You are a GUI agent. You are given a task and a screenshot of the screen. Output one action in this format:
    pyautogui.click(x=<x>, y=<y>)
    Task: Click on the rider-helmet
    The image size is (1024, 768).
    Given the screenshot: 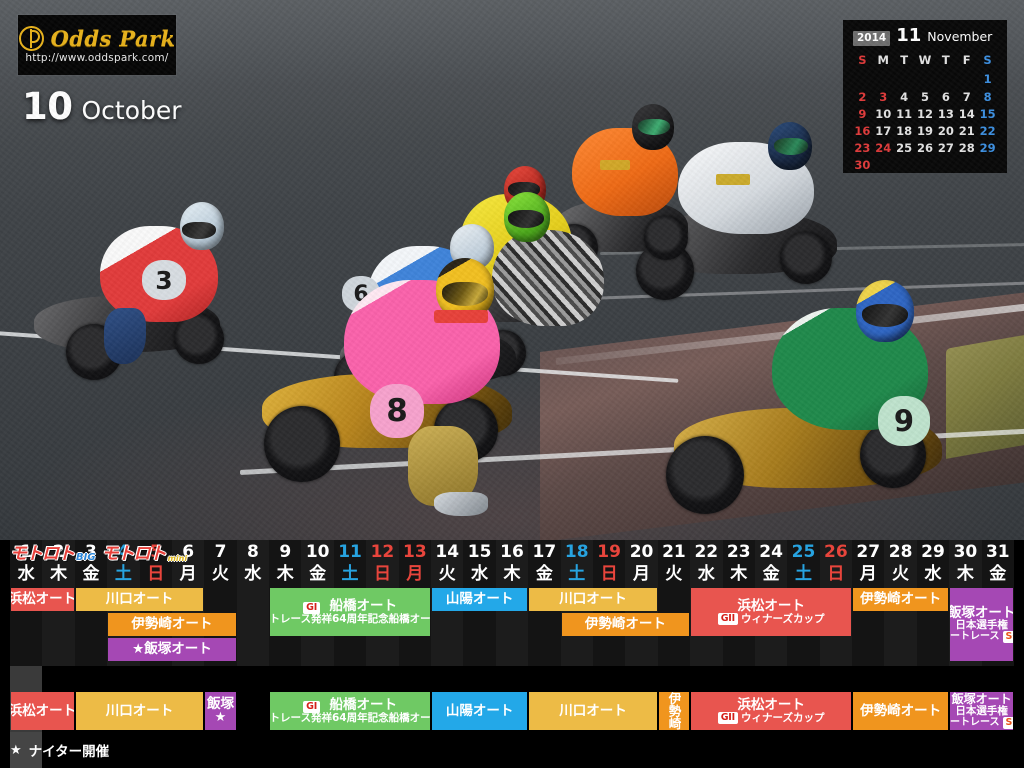 What is the action you would take?
    pyautogui.click(x=465, y=289)
    